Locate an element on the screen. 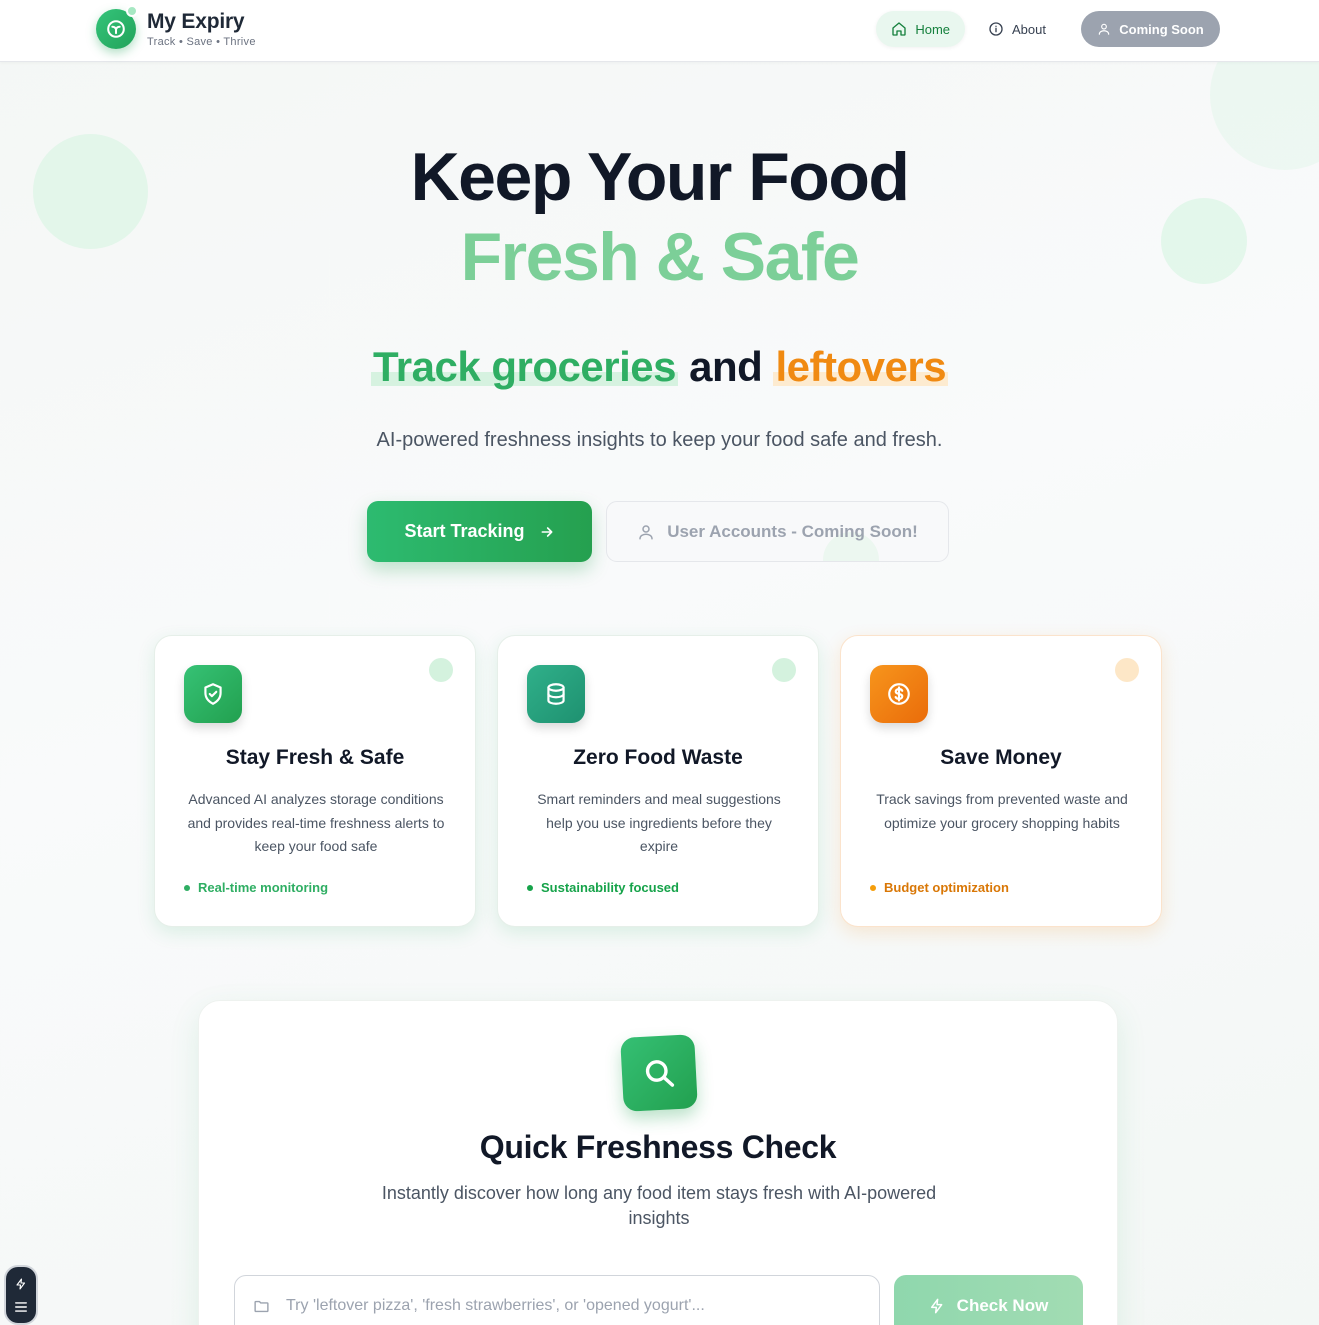 The height and width of the screenshot is (1325, 1319). feature-title: Zero Food Waste is located at coordinates (658, 757).